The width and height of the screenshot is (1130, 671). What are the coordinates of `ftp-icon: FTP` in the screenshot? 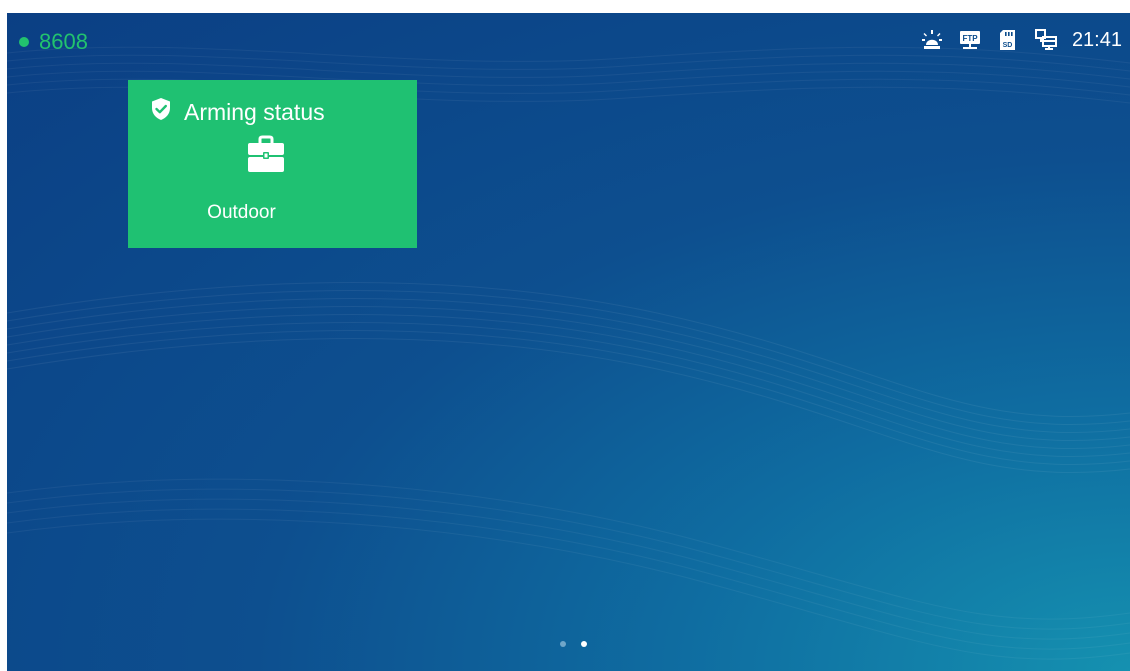 It's located at (970, 40).